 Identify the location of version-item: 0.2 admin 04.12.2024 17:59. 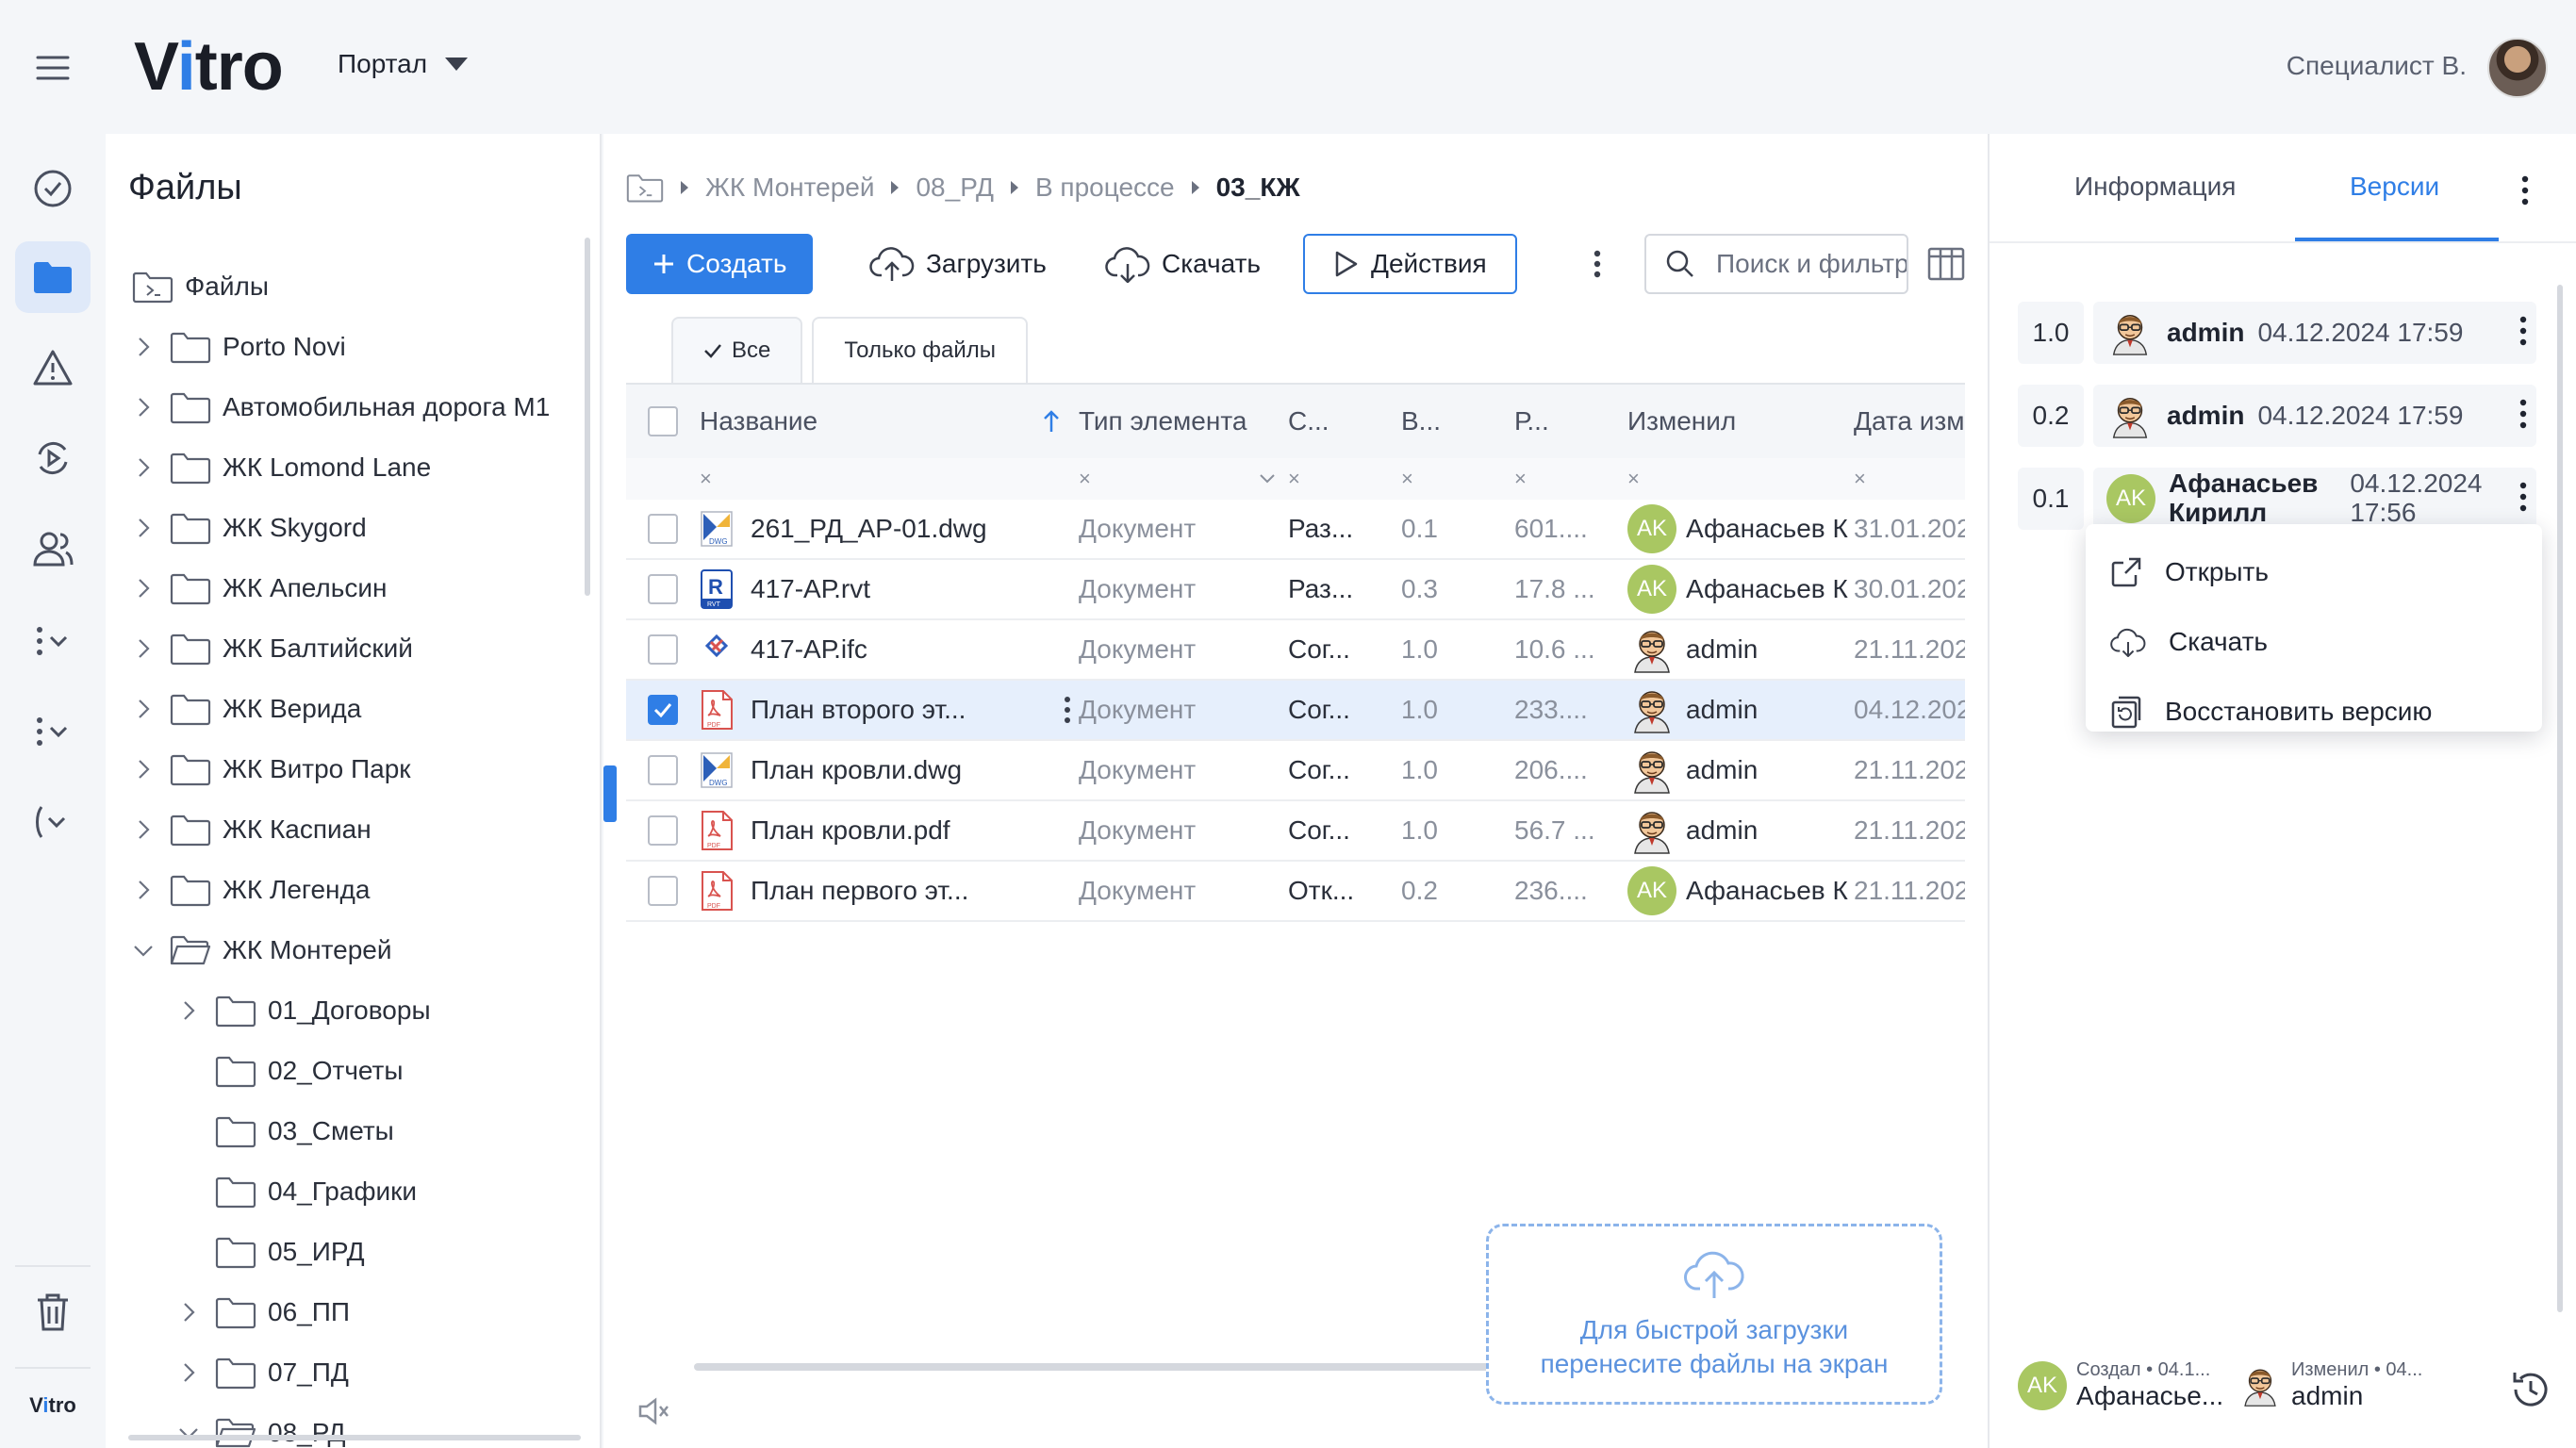
(2277, 416).